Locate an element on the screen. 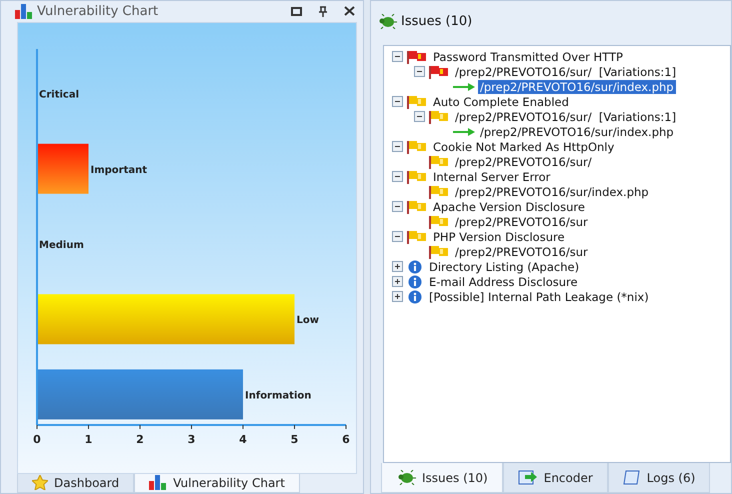 The width and height of the screenshot is (732, 494). category-label: Important is located at coordinates (119, 170).